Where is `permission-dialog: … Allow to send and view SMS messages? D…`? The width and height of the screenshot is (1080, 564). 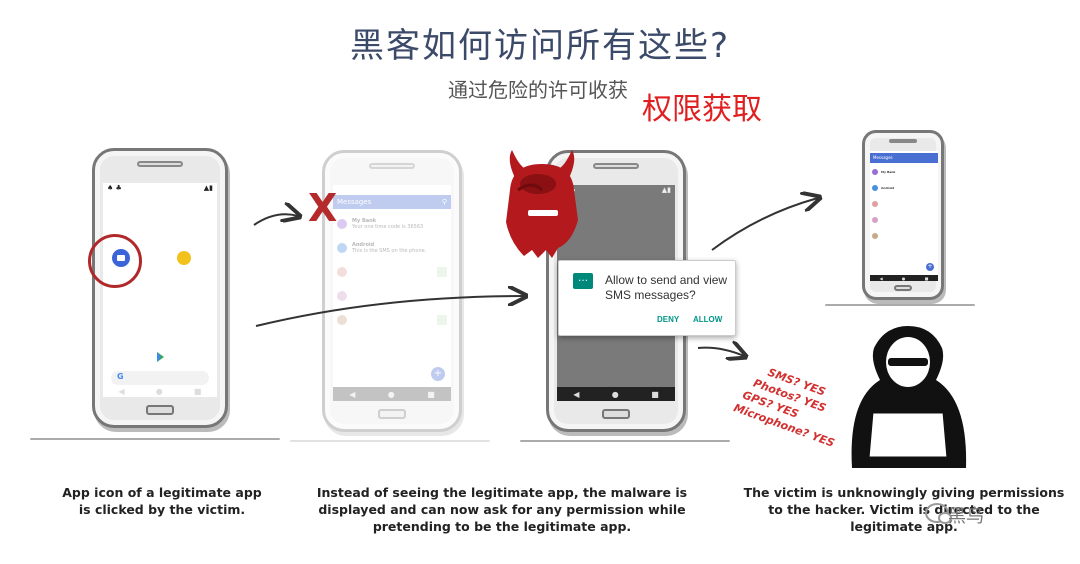
permission-dialog: … Allow to send and view SMS messages? D… is located at coordinates (647, 298).